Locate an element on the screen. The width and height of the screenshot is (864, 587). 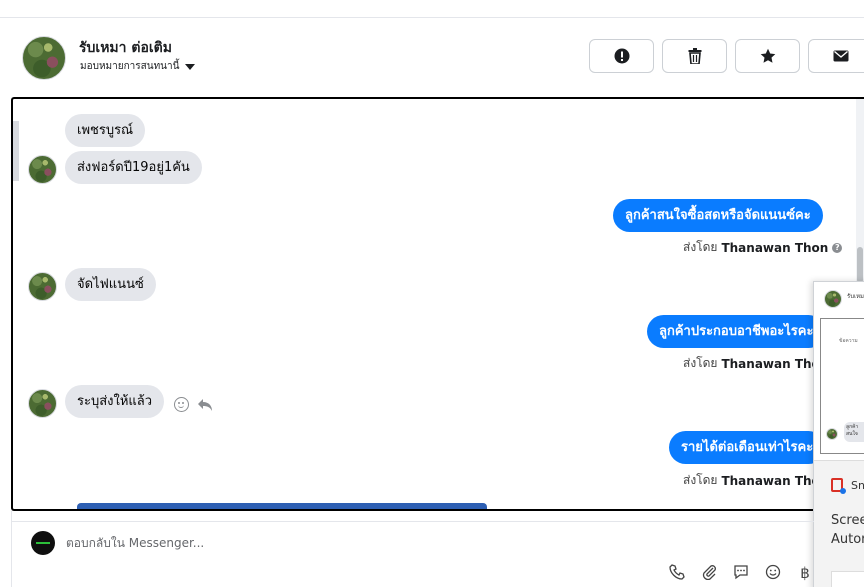
conversation-actions: ! is located at coordinates (726, 56).